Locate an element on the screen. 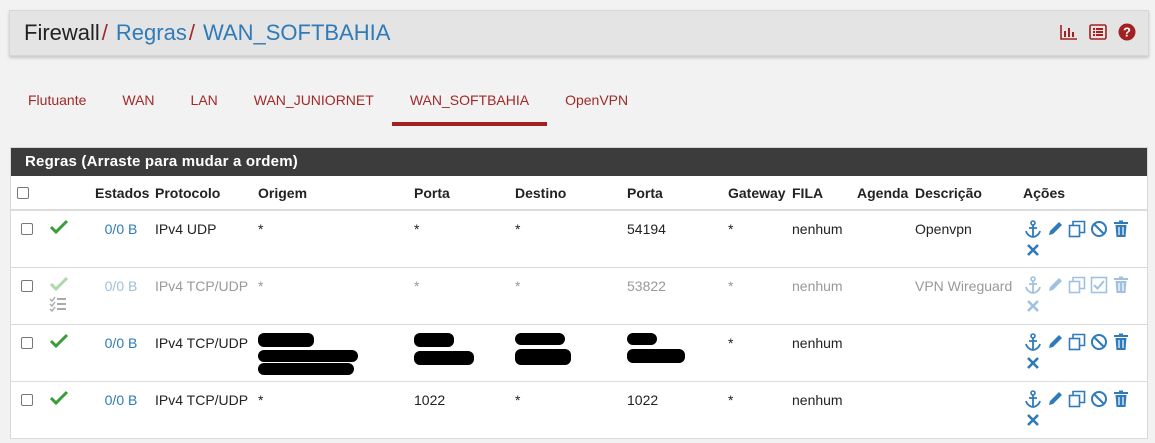 This screenshot has height=443, width=1155. col-origem: Origem is located at coordinates (332, 193).